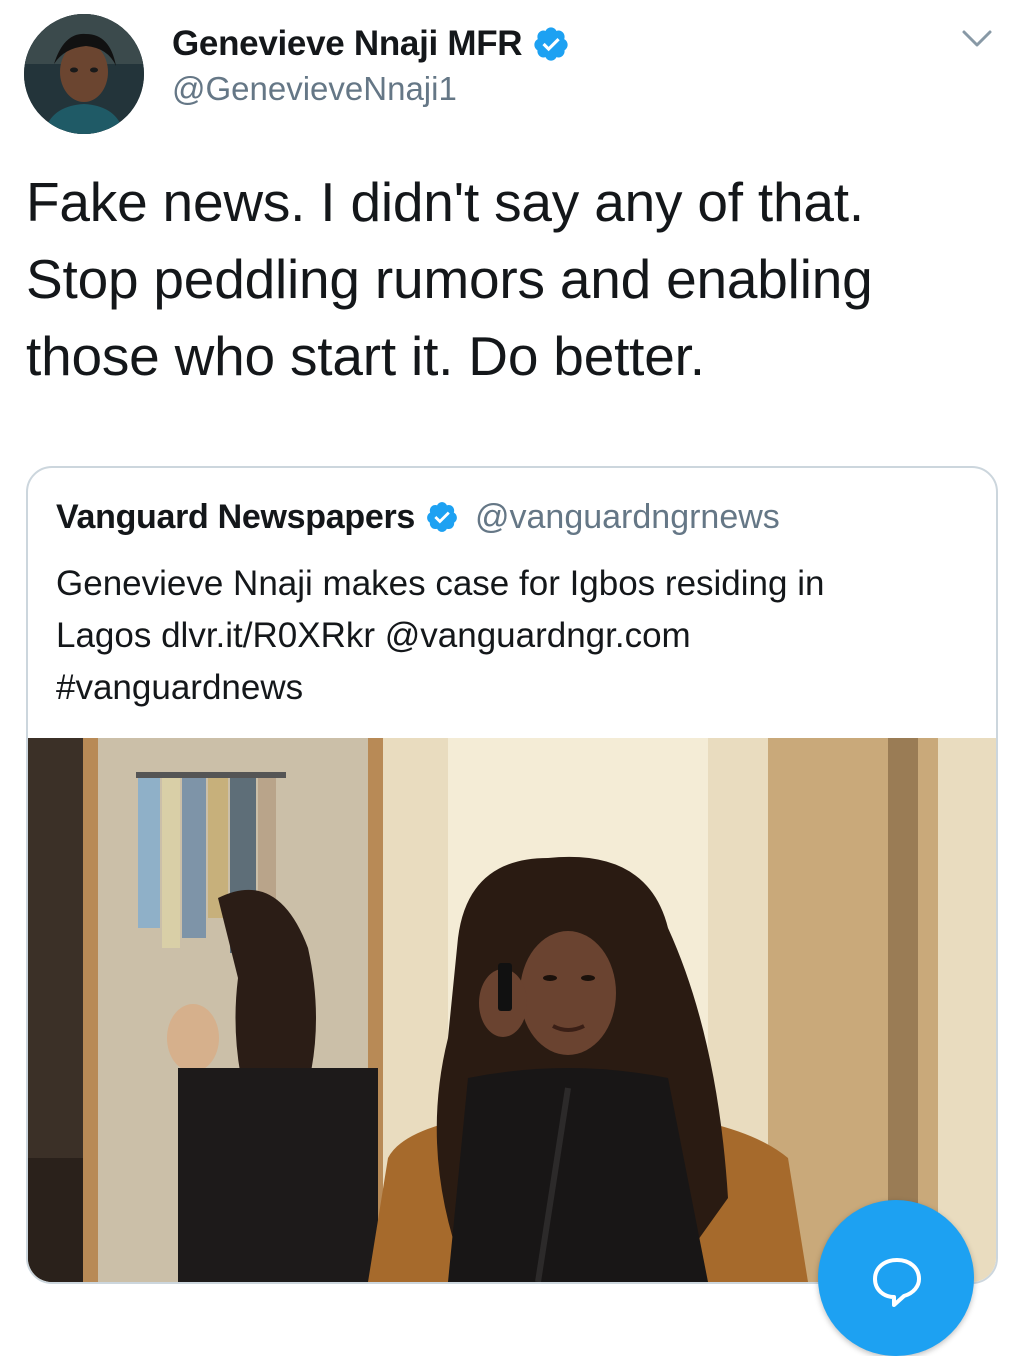 Image resolution: width=1024 pixels, height=1356 pixels. What do you see at coordinates (235, 516) in the screenshot?
I see `quoted-author-display-name: Vanguard Newspapers` at bounding box center [235, 516].